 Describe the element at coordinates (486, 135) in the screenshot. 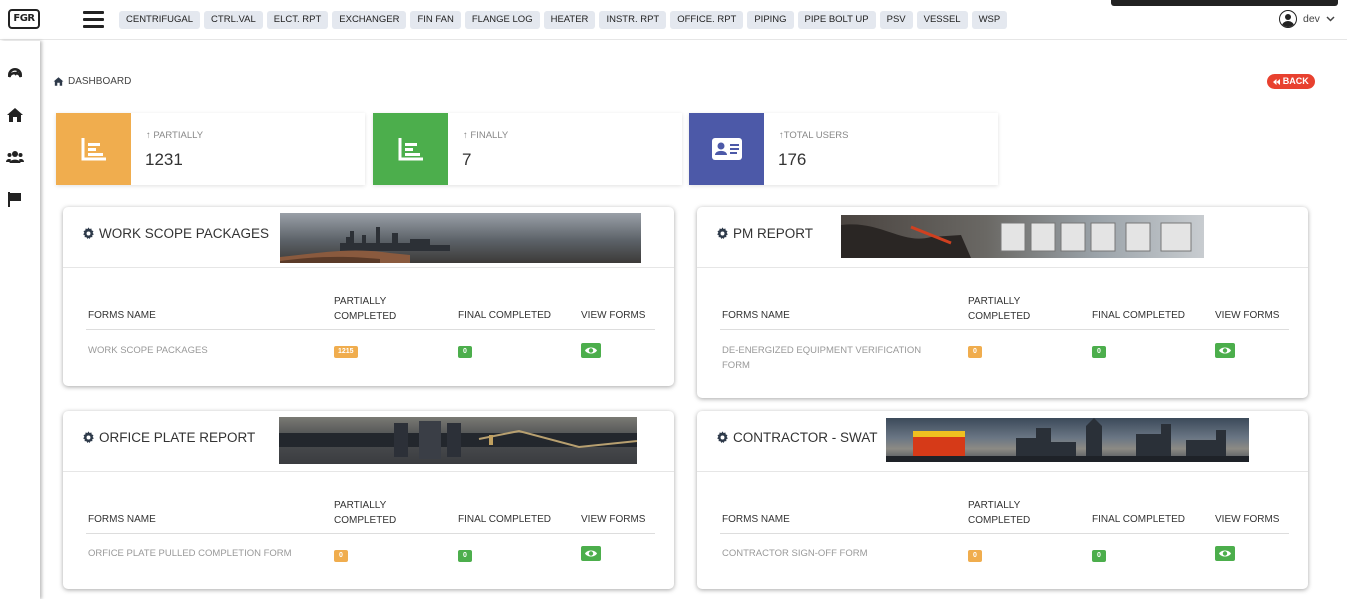

I see `stat-label: ↑ FINALLY` at that location.